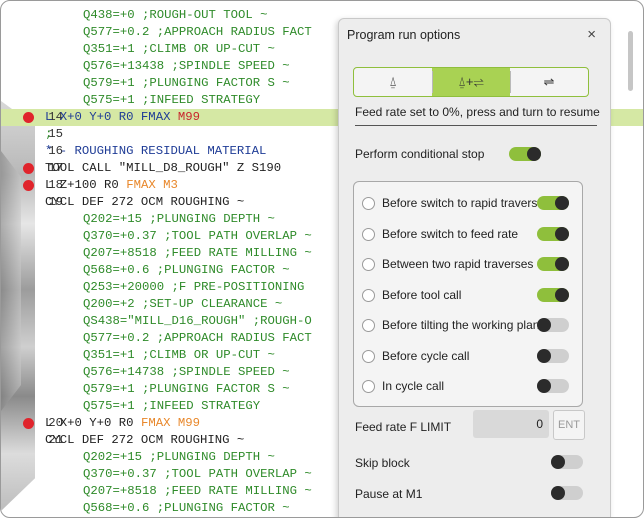  Describe the element at coordinates (404, 35) in the screenshot. I see `dialog-title: Program run options` at that location.